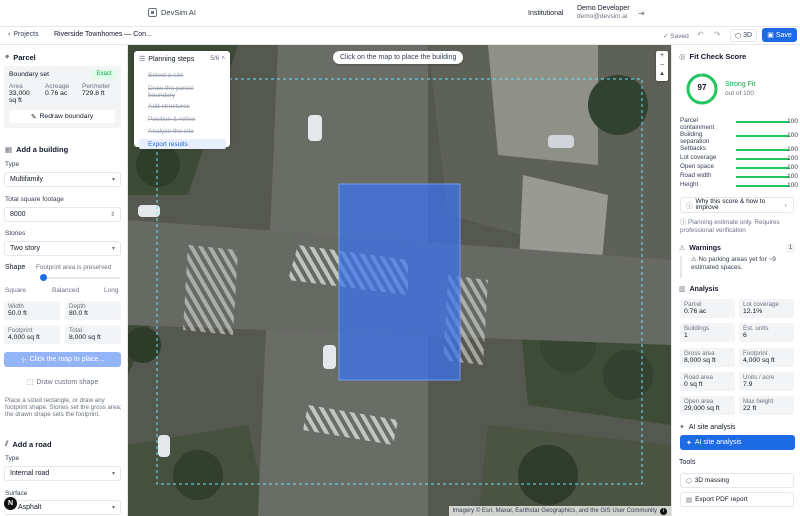  I want to click on compass-icon: ▲, so click(662, 75).